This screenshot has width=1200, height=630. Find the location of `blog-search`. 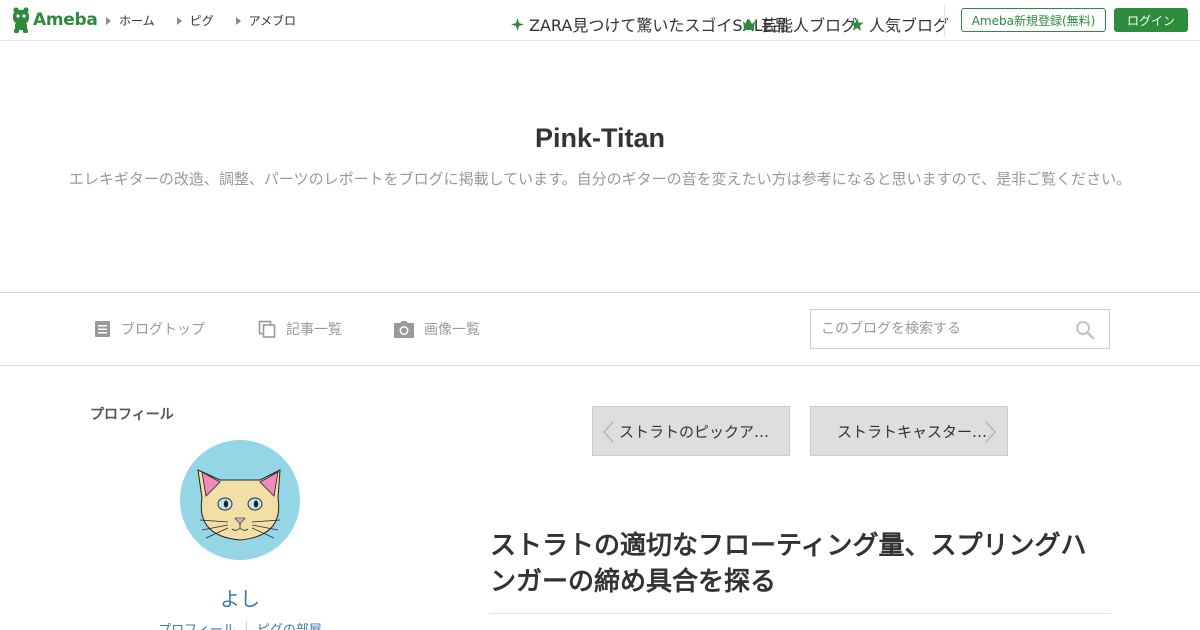

blog-search is located at coordinates (960, 329).